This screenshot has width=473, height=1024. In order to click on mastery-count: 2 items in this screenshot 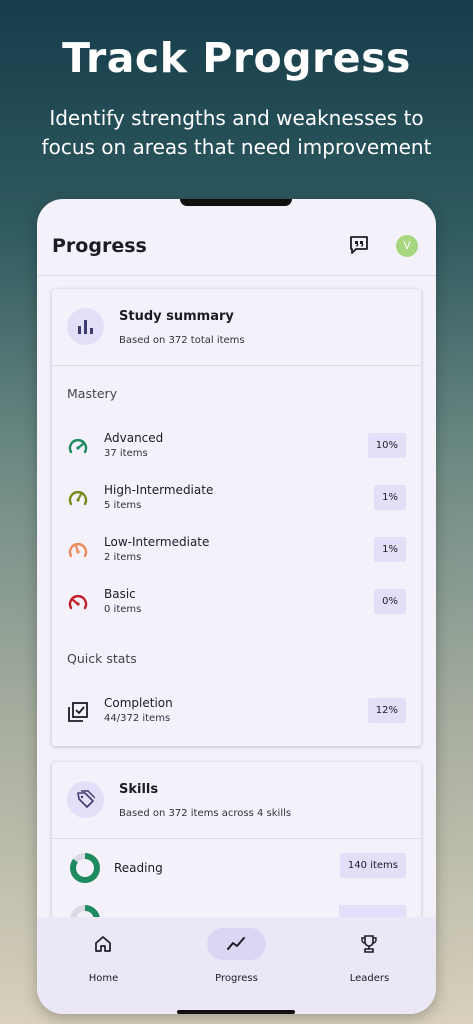, I will do `click(123, 557)`.